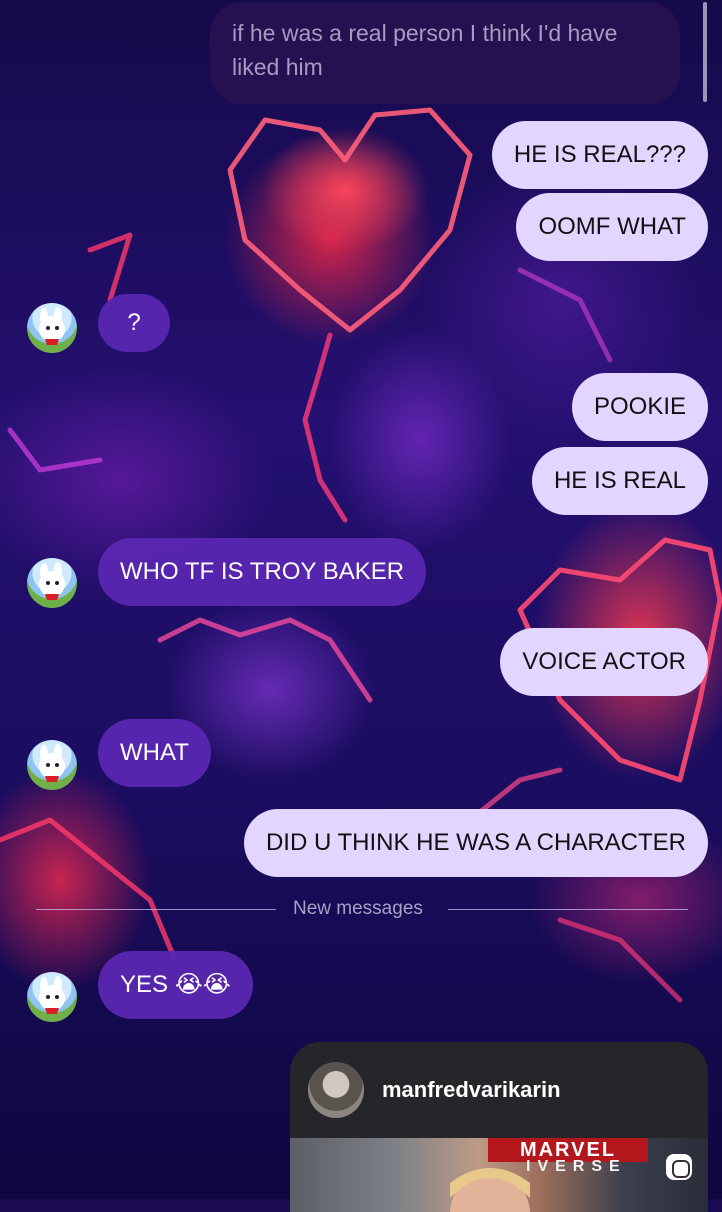  I want to click on message-text: POOKIE, so click(639, 406).